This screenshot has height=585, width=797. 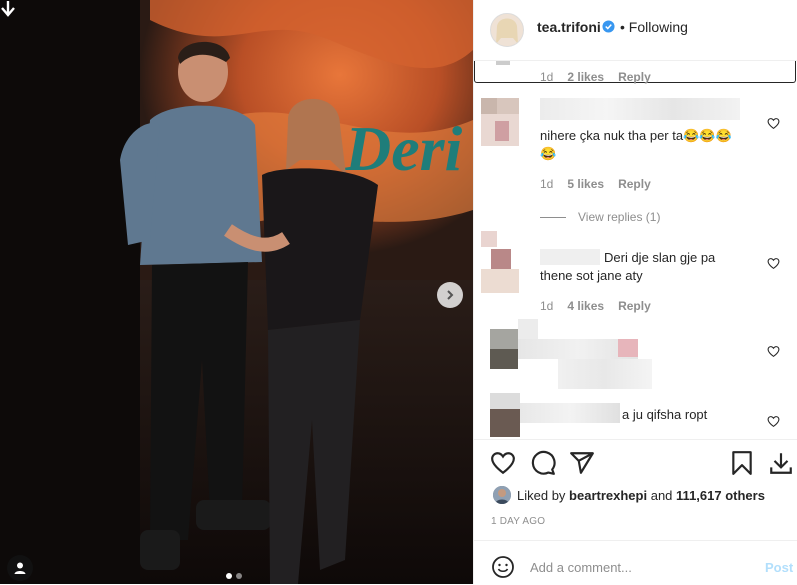 I want to click on emoji-icon, so click(x=503, y=567).